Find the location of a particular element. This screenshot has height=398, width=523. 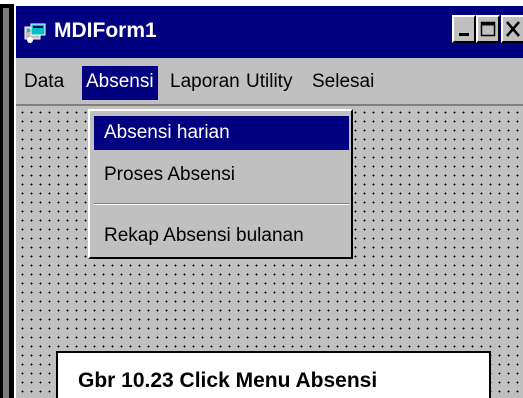

menu-item-rekap-absensi-bulanan: Rekap Absensi bulanan is located at coordinates (221, 236).